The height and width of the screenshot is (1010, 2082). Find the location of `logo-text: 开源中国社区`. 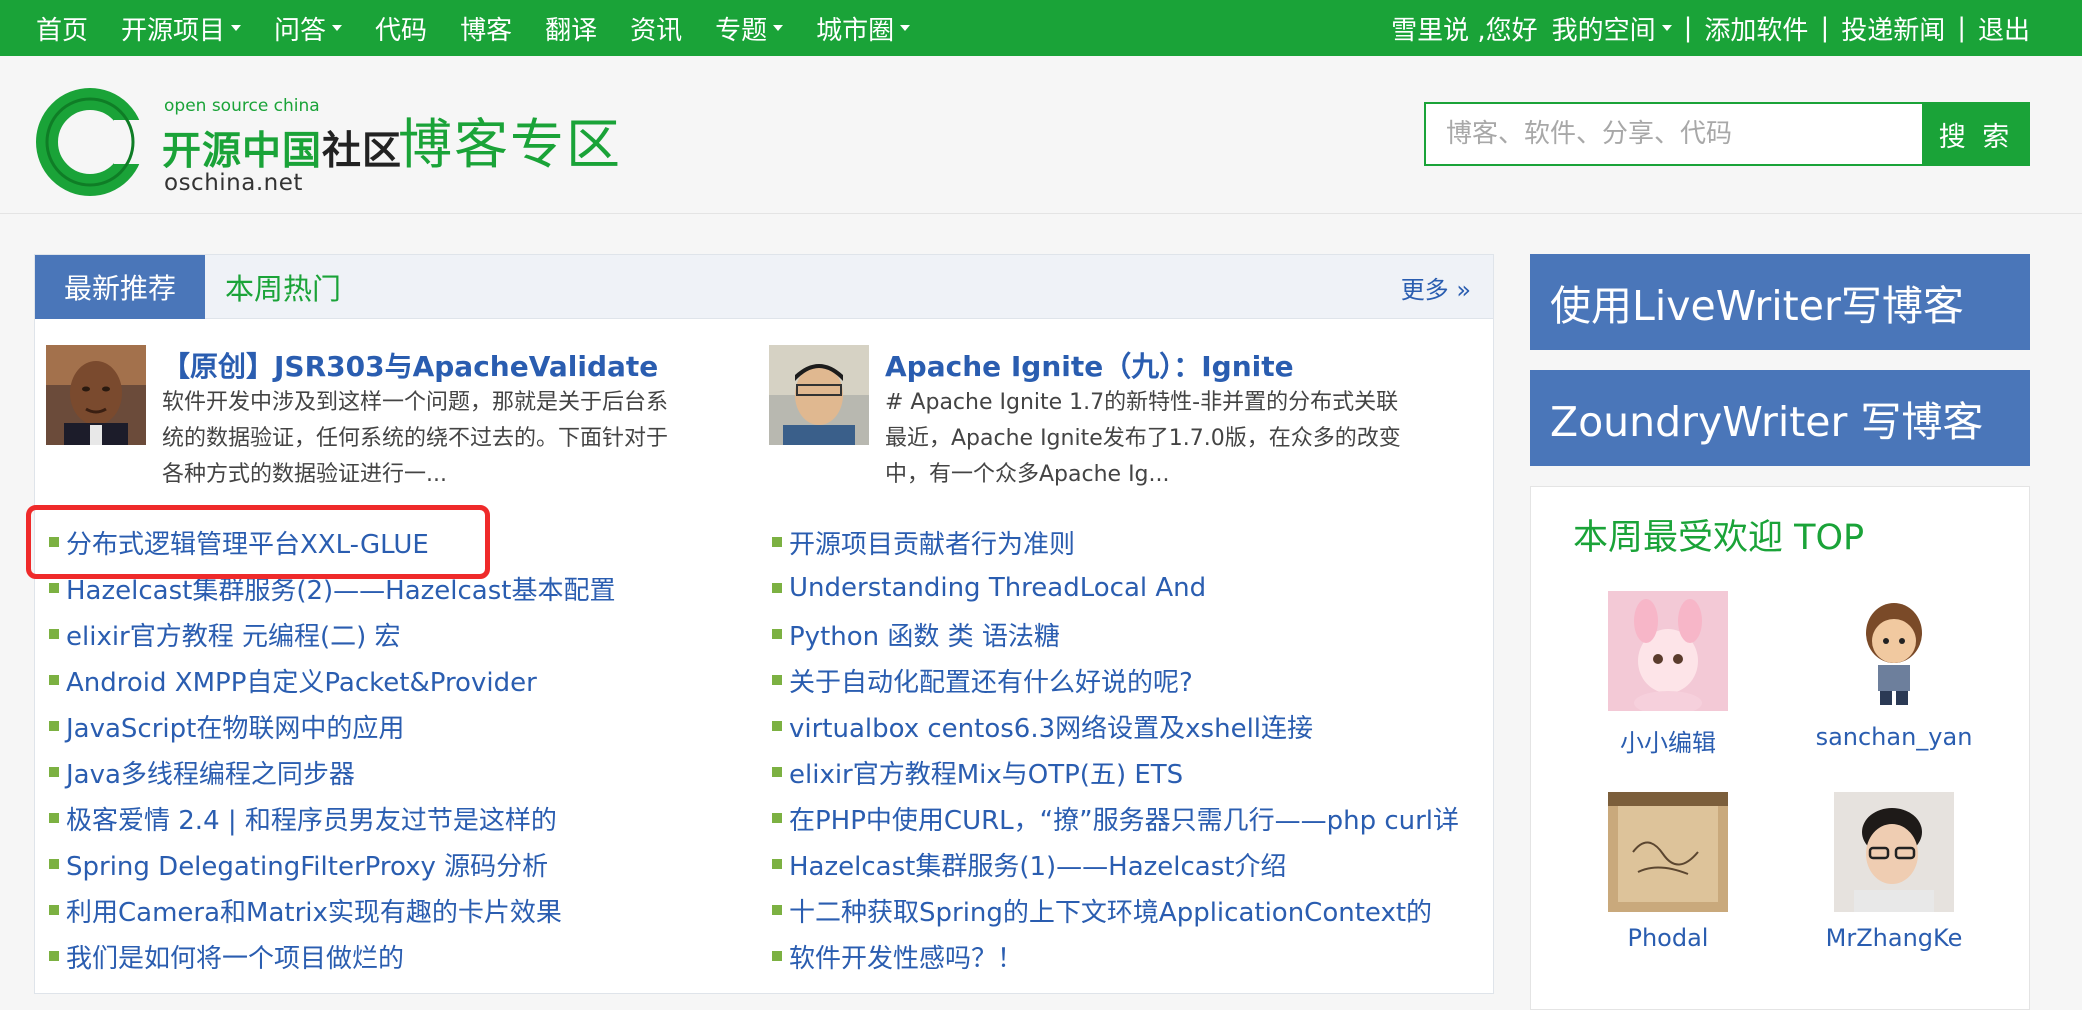

logo-text: 开源中国社区 is located at coordinates (282, 148).